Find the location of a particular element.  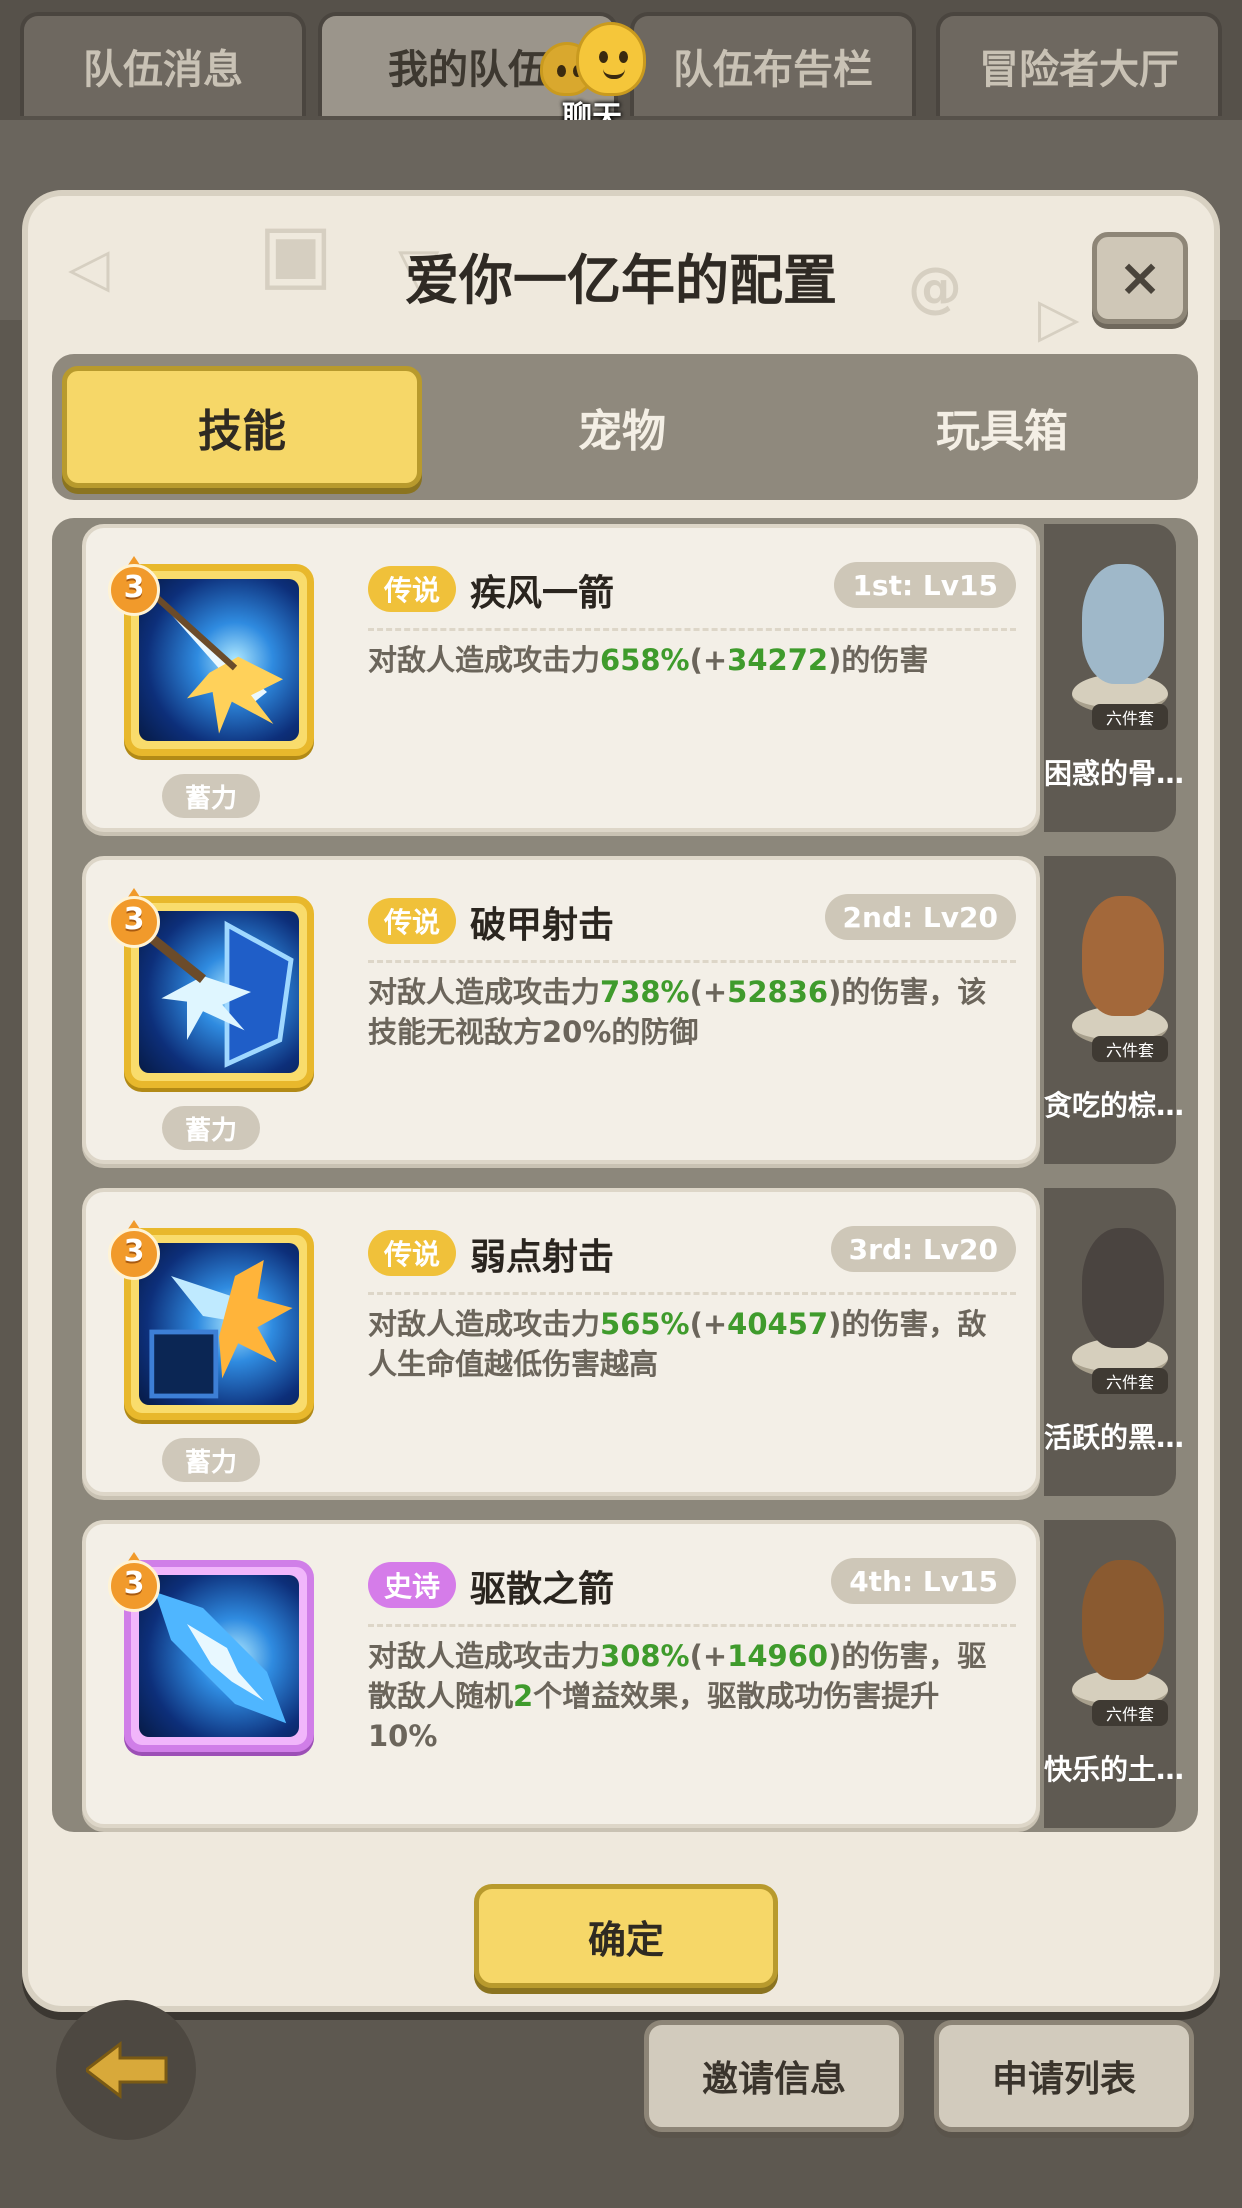

tab-toybox: 玩具箱 is located at coordinates (1002, 427).